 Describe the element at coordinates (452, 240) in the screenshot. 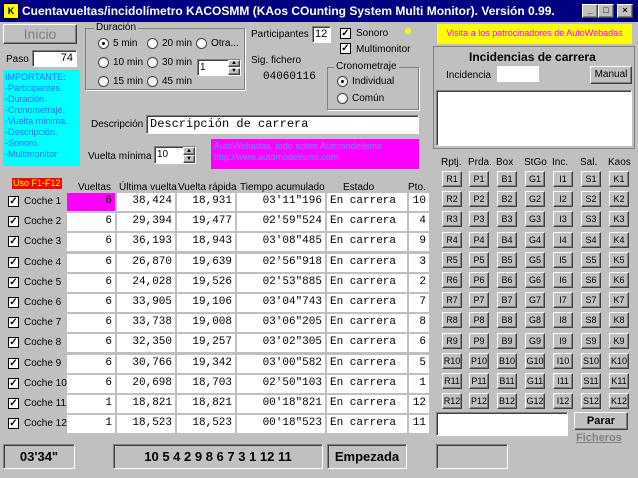

I see `incident-button-r4: R4` at that location.